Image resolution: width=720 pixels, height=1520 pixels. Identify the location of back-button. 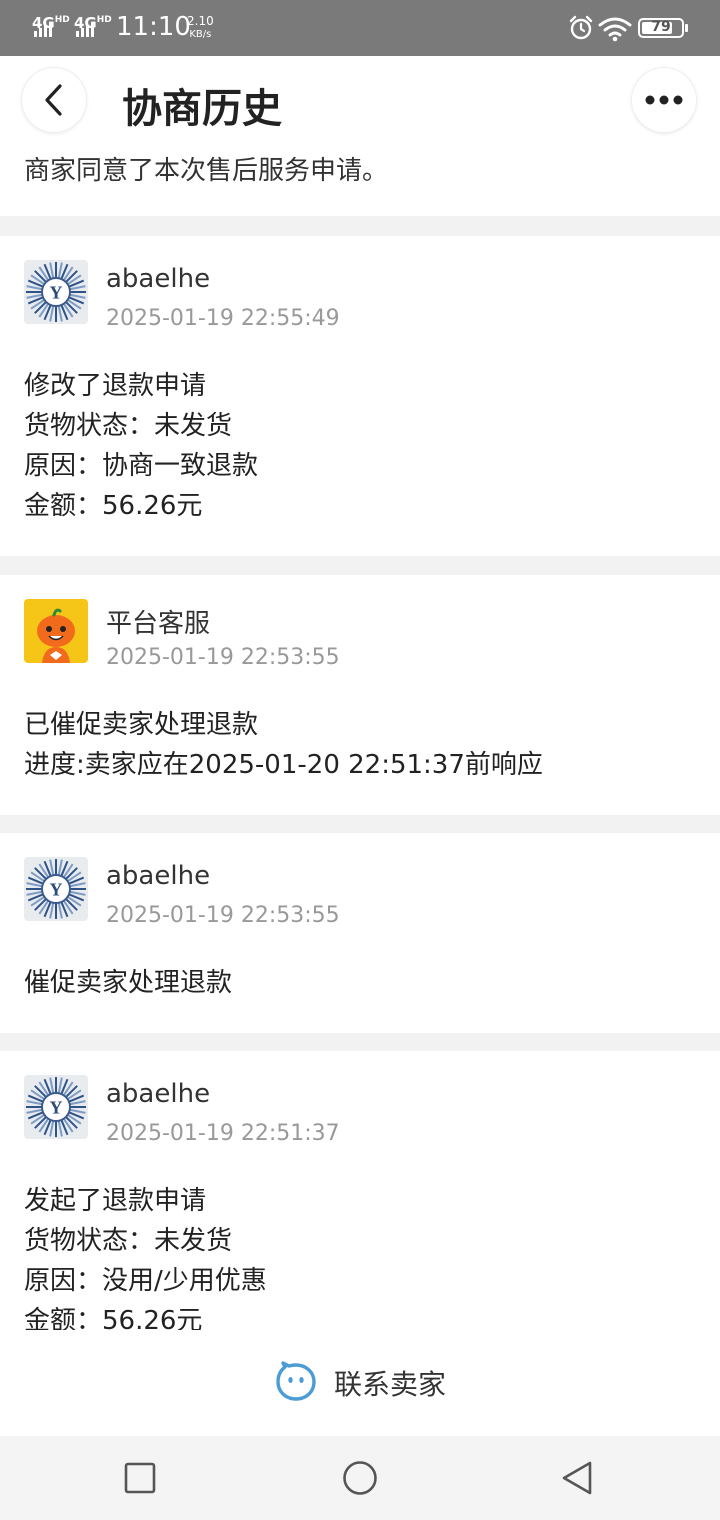
(54, 100).